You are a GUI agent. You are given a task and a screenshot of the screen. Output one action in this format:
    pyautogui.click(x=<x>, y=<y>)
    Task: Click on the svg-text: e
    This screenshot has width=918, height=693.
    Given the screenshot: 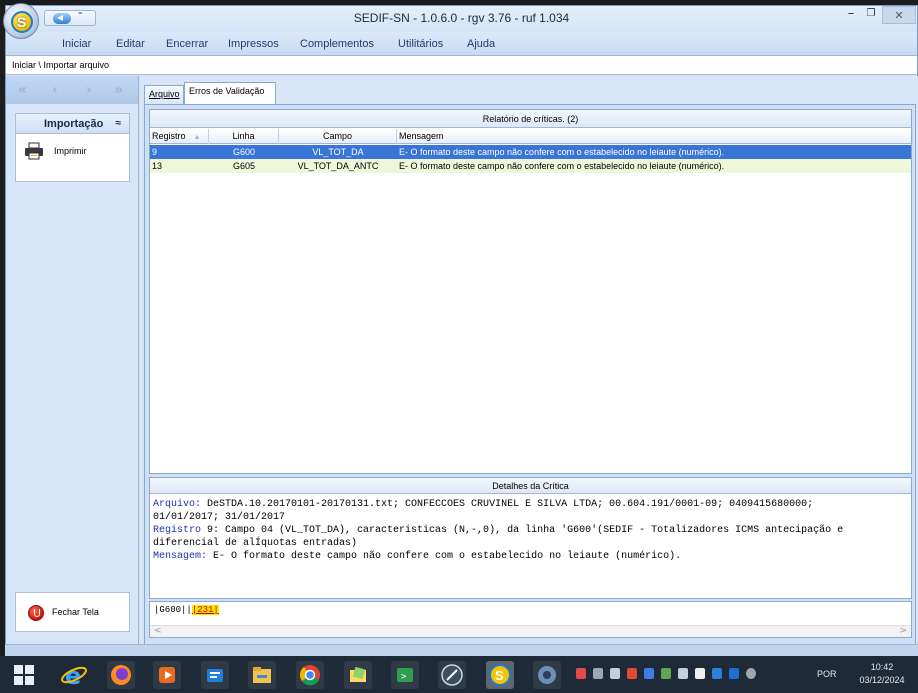 What is the action you would take?
    pyautogui.click(x=73, y=675)
    